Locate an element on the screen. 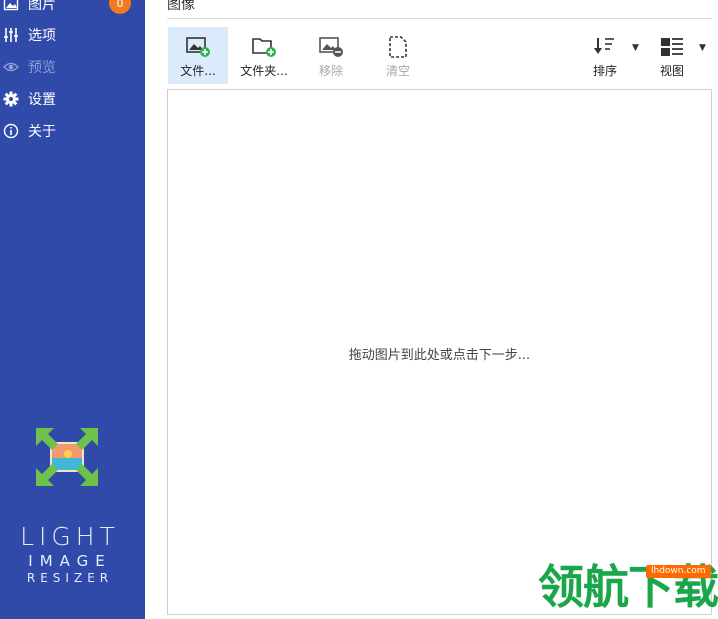 The image size is (718, 619). app-logo-icon is located at coordinates (67, 457).